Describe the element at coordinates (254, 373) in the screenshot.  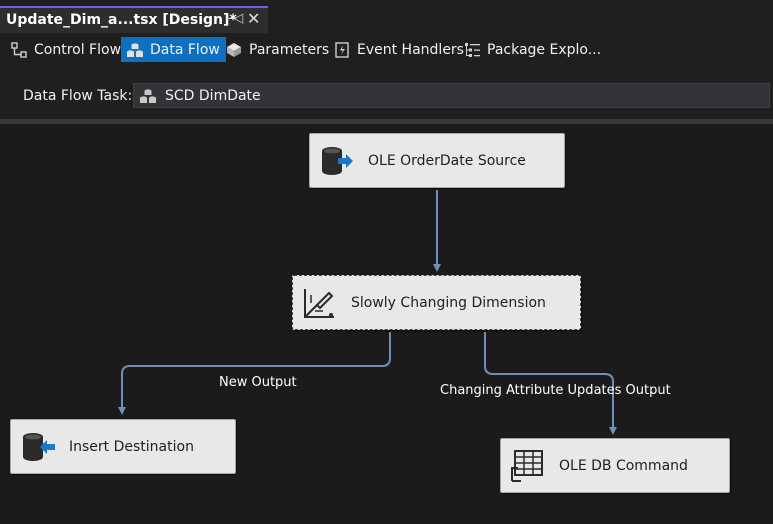
I see `path-new-output` at that location.